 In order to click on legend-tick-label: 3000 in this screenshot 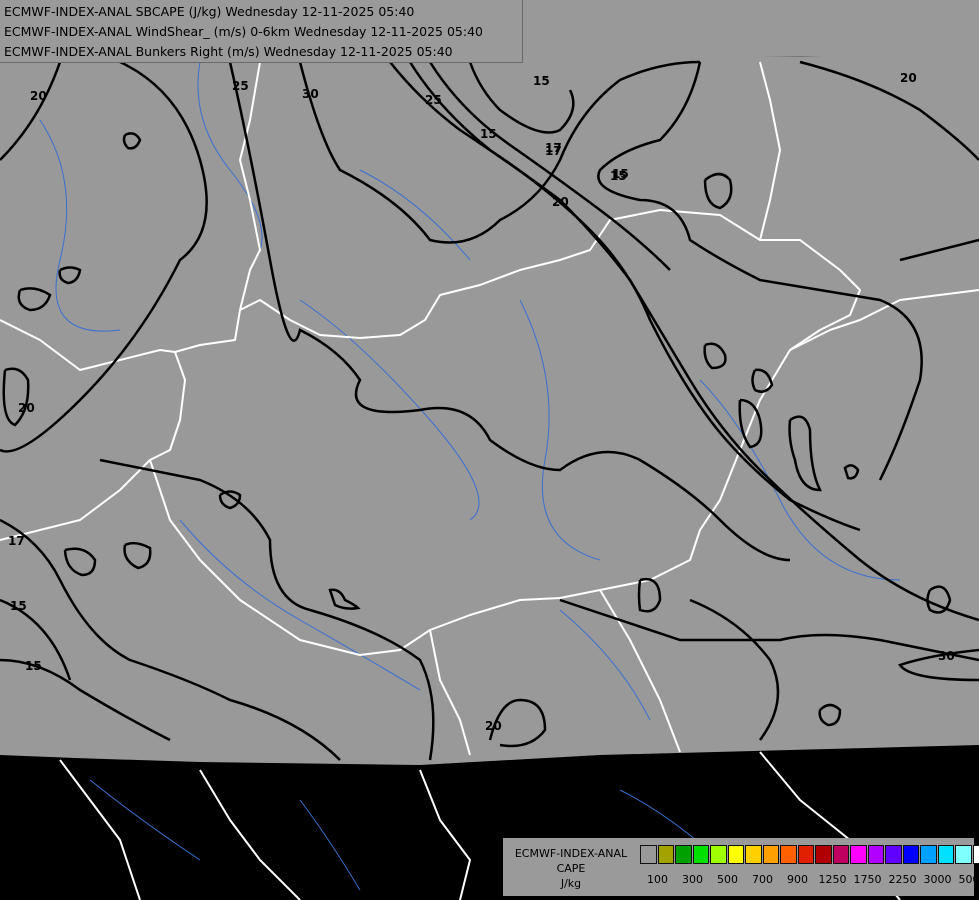, I will do `click(937, 879)`.